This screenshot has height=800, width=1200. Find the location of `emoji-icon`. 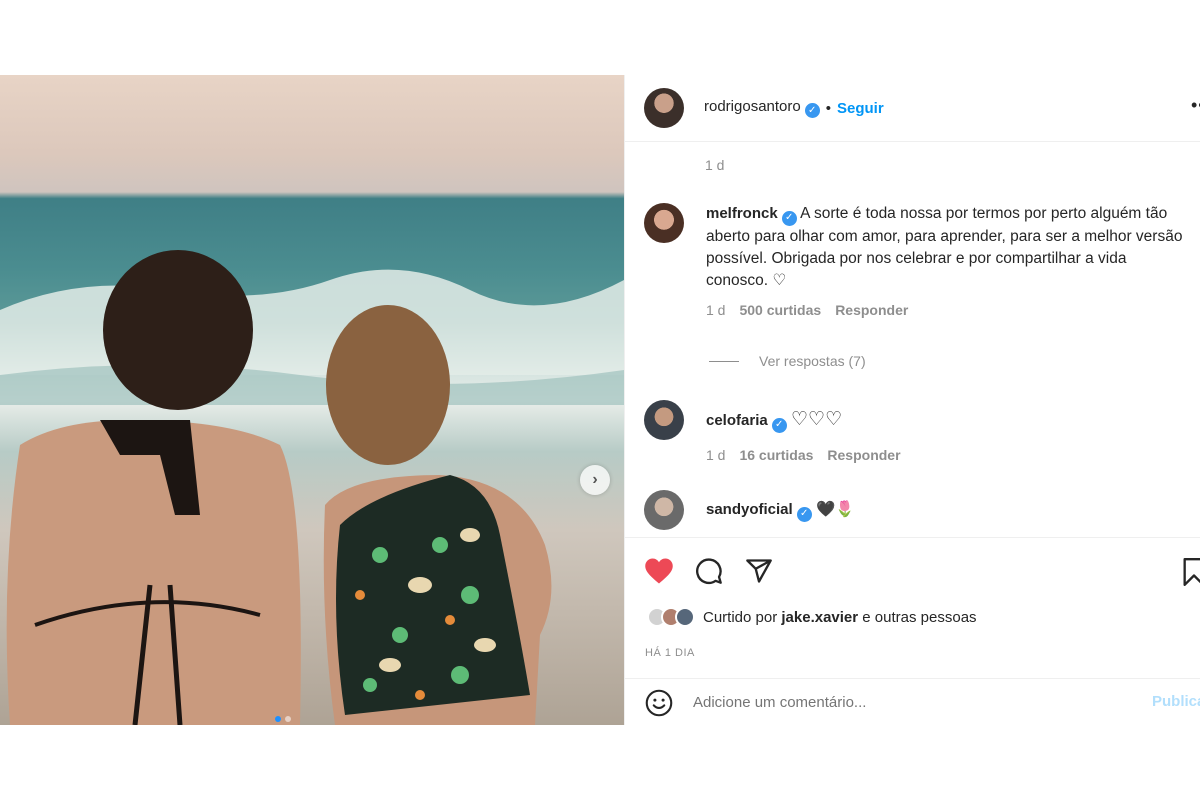

emoji-icon is located at coordinates (659, 703).